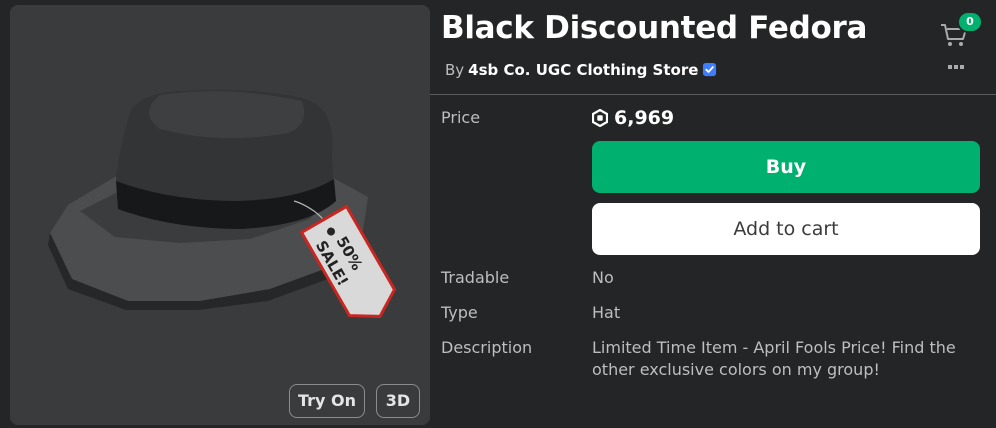 Image resolution: width=996 pixels, height=428 pixels. What do you see at coordinates (327, 401) in the screenshot?
I see `try-on-button: Try On` at bounding box center [327, 401].